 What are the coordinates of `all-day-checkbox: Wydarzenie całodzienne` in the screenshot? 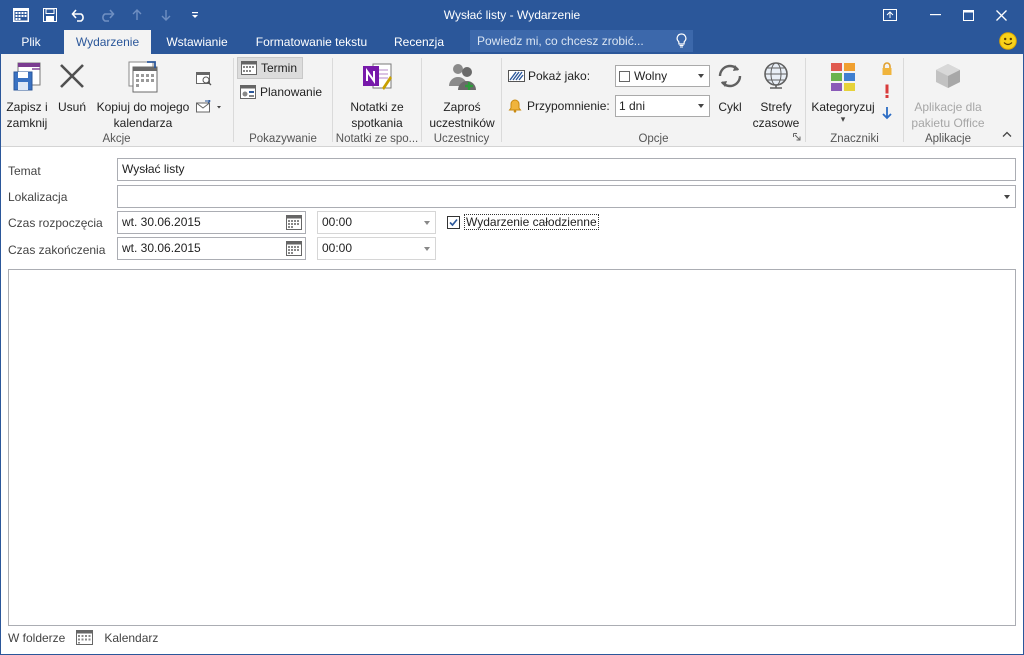 It's located at (523, 222).